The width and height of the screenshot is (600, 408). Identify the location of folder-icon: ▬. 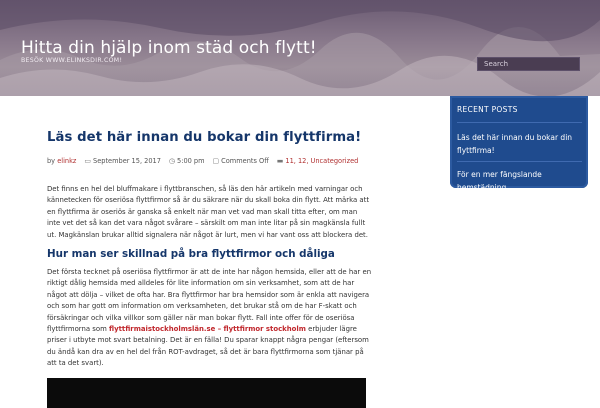
(280, 161).